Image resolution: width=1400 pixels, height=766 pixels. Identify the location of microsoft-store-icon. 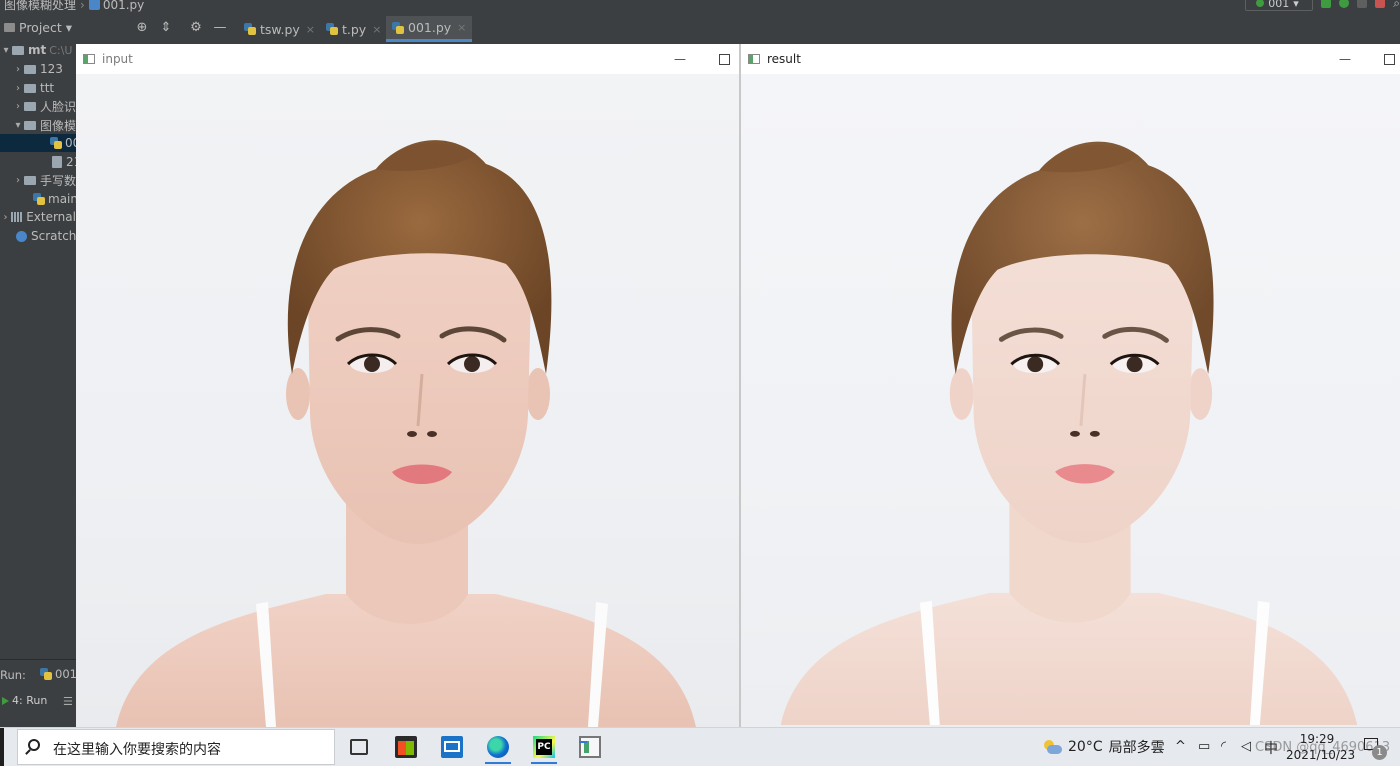
(406, 747).